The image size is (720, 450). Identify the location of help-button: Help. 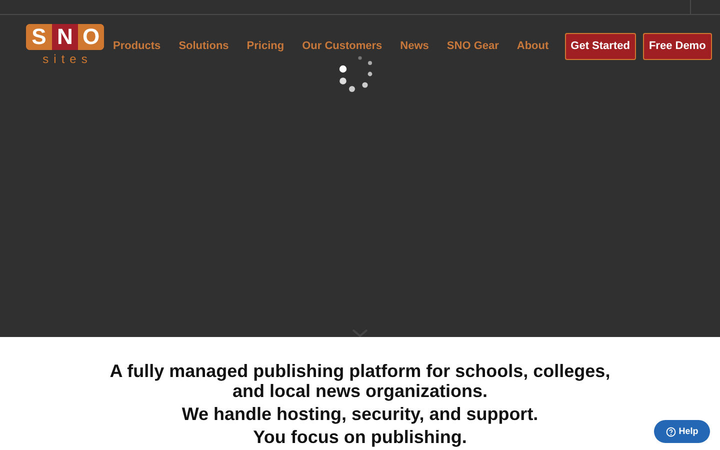
(682, 431).